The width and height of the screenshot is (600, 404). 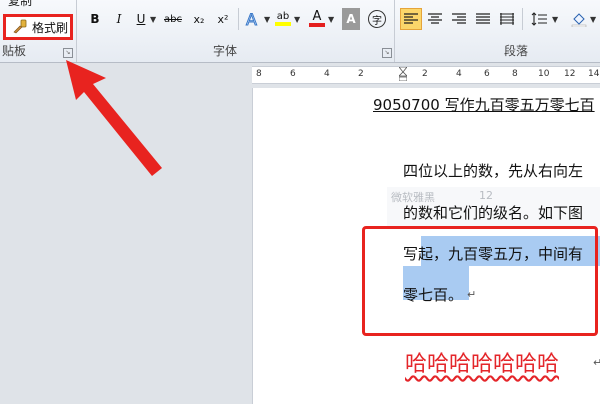 I want to click on highlight-label: ab, so click(x=283, y=16).